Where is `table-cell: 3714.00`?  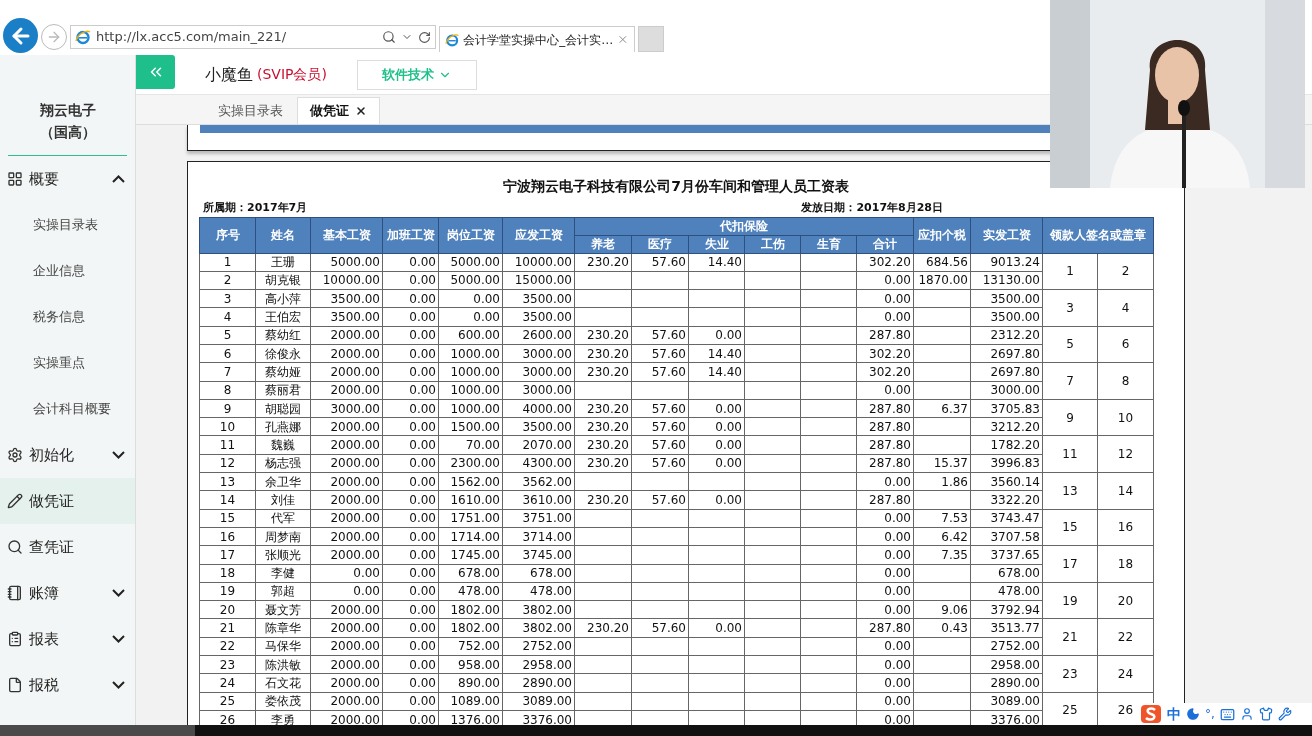 table-cell: 3714.00 is located at coordinates (538, 536).